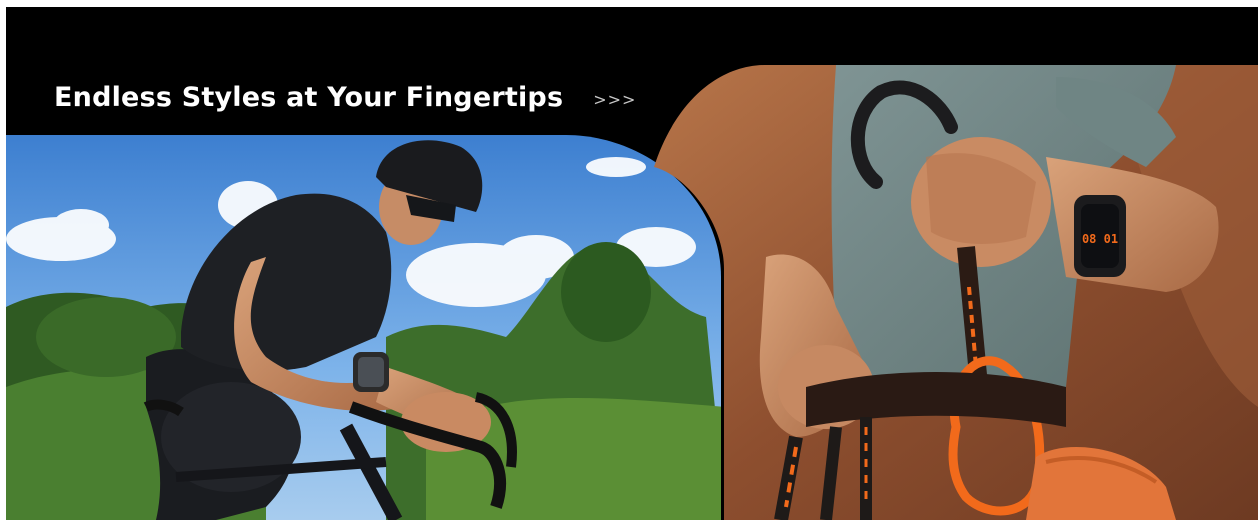  What do you see at coordinates (1100, 239) in the screenshot?
I see `watch-face-text: 08 01` at bounding box center [1100, 239].